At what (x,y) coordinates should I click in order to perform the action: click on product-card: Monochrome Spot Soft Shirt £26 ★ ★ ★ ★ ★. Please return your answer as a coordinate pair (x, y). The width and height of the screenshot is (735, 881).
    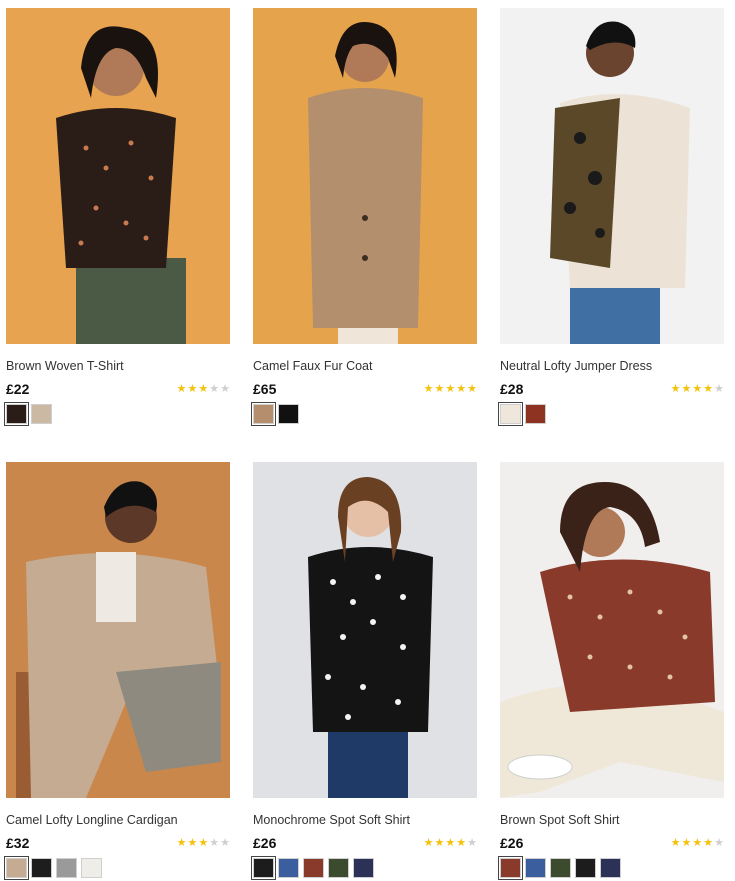
    Looking at the image, I should click on (364, 671).